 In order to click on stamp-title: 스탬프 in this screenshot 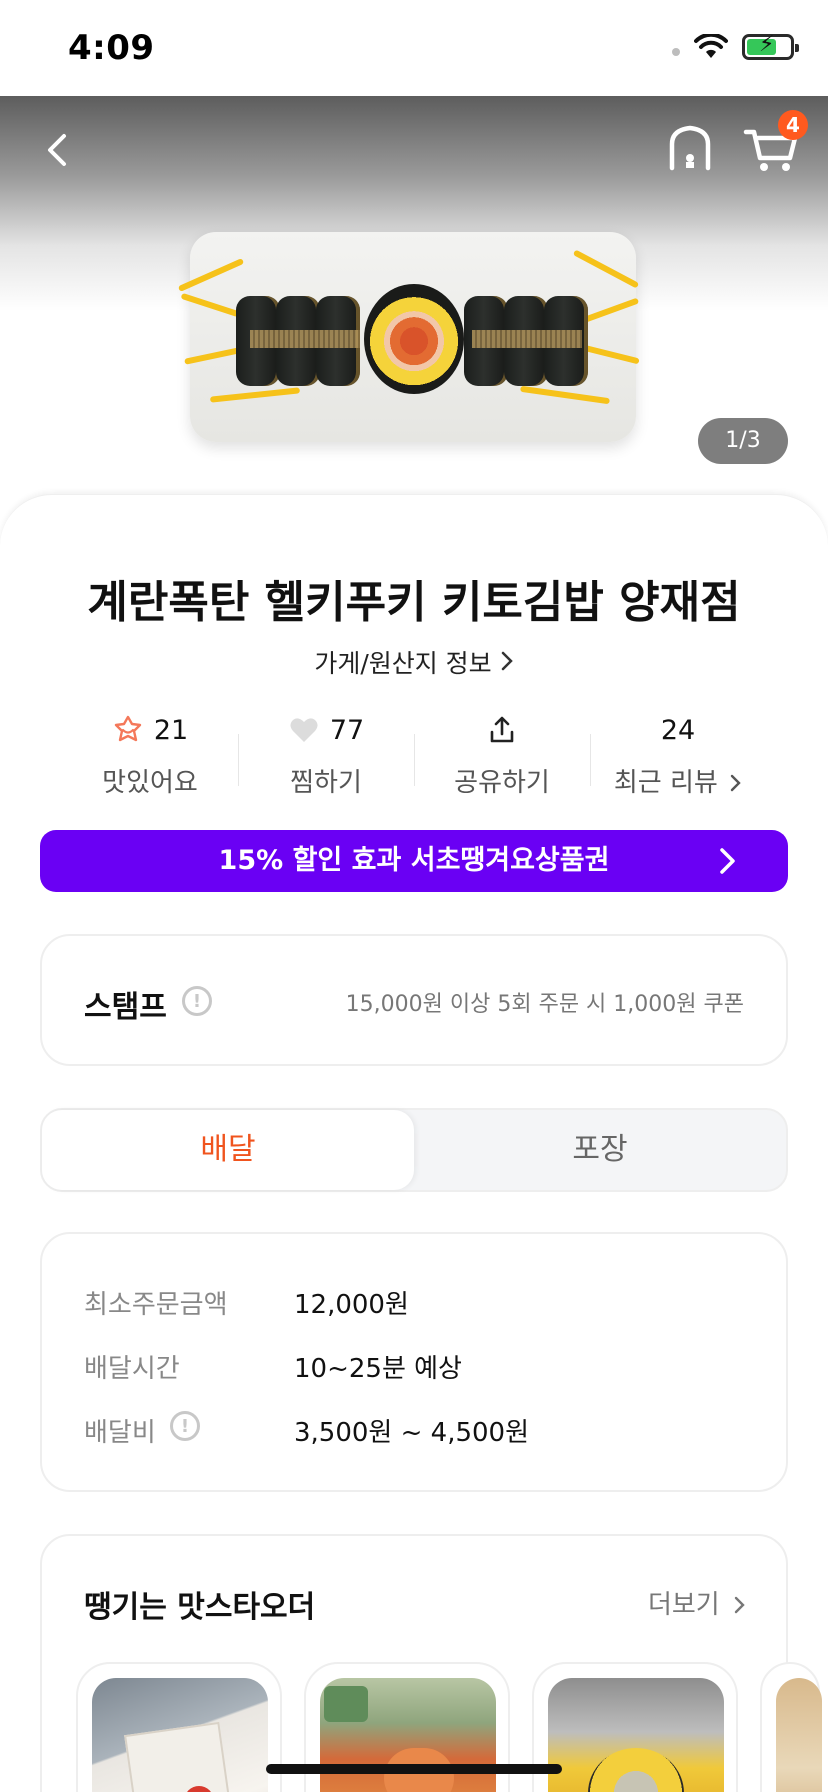, I will do `click(125, 1007)`.